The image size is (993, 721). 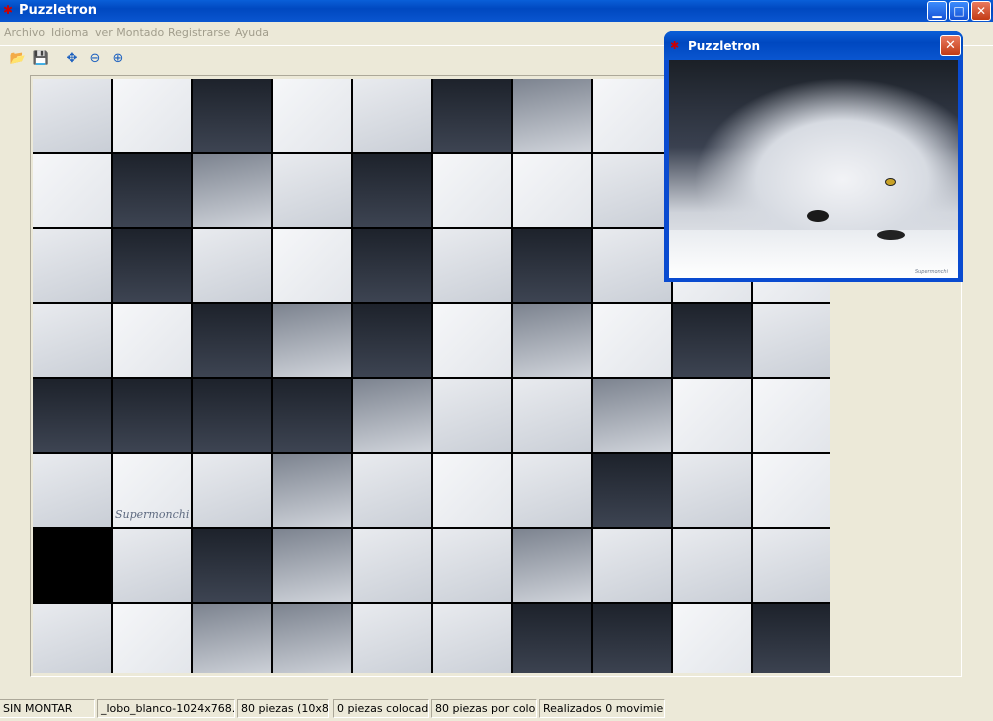 I want to click on close-button: ✕, so click(x=981, y=11).